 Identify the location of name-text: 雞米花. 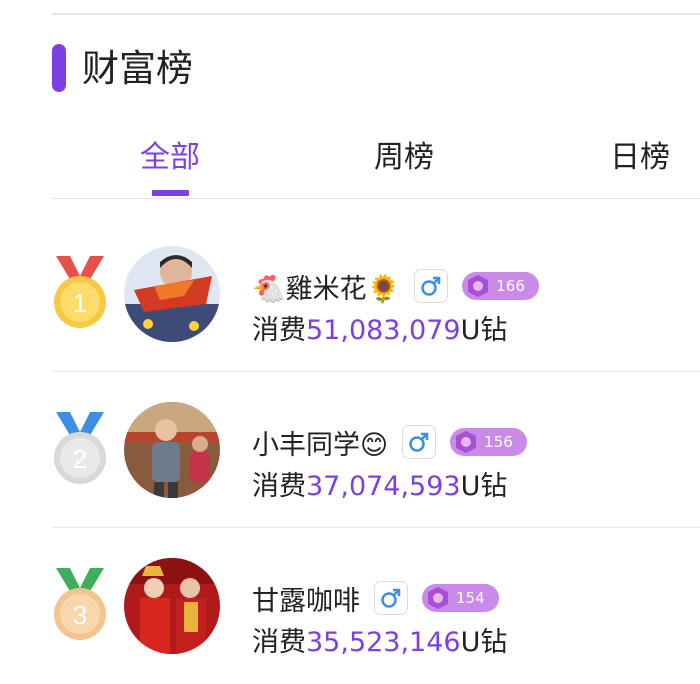
(326, 289).